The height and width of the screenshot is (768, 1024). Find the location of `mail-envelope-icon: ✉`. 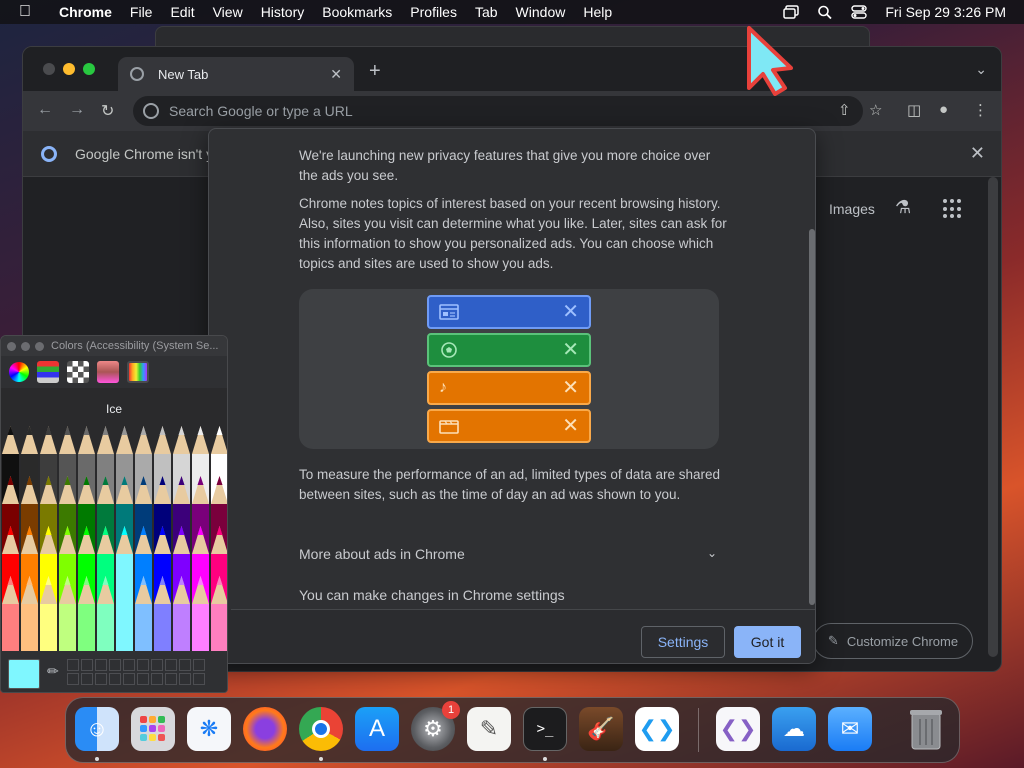

mail-envelope-icon: ✉ is located at coordinates (850, 729).